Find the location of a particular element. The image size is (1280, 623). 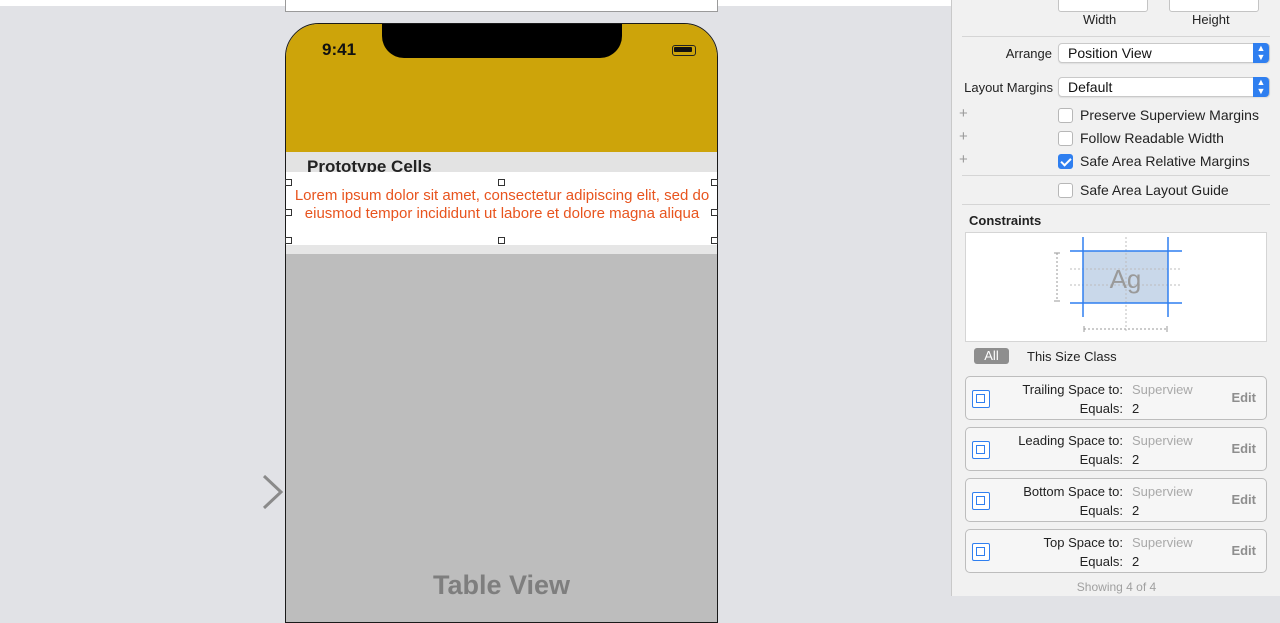

resize-handle-middle-left is located at coordinates (288, 212).